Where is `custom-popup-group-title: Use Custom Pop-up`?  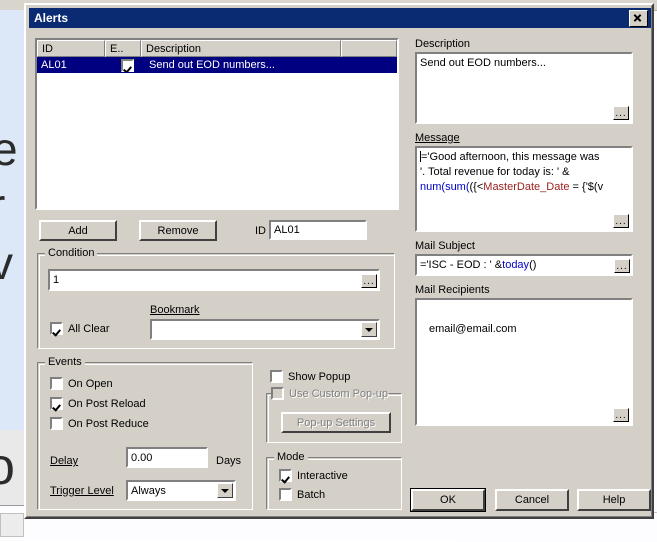
custom-popup-group-title: Use Custom Pop-up is located at coordinates (330, 395).